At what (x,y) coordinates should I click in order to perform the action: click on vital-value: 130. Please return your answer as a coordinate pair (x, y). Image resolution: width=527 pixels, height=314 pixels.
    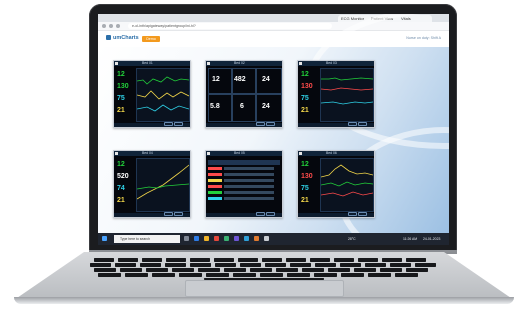
    Looking at the image, I should click on (123, 86).